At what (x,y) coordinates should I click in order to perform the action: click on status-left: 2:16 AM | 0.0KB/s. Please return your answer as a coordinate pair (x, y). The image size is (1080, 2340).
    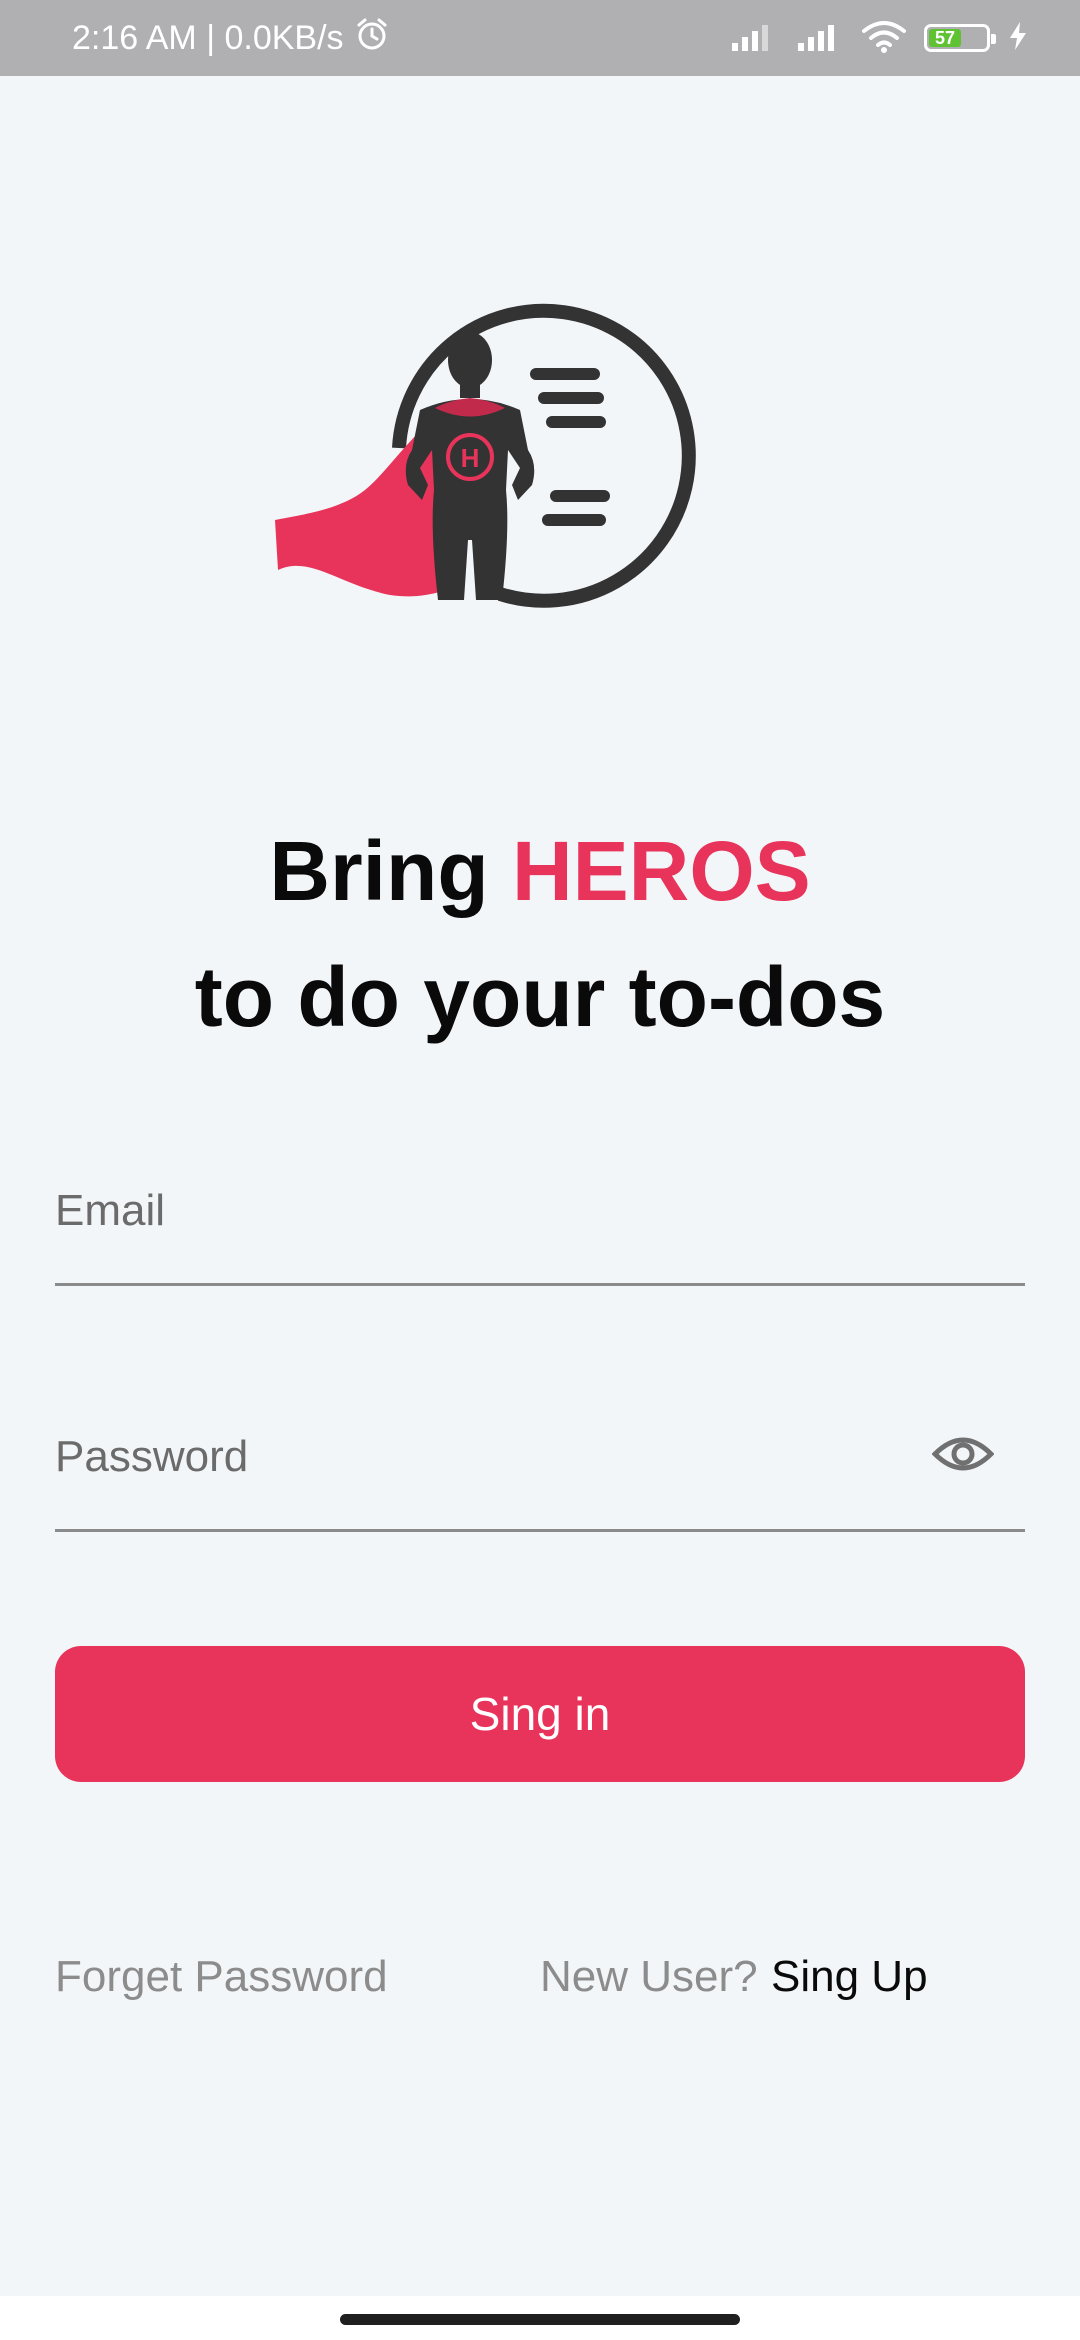
    Looking at the image, I should click on (231, 38).